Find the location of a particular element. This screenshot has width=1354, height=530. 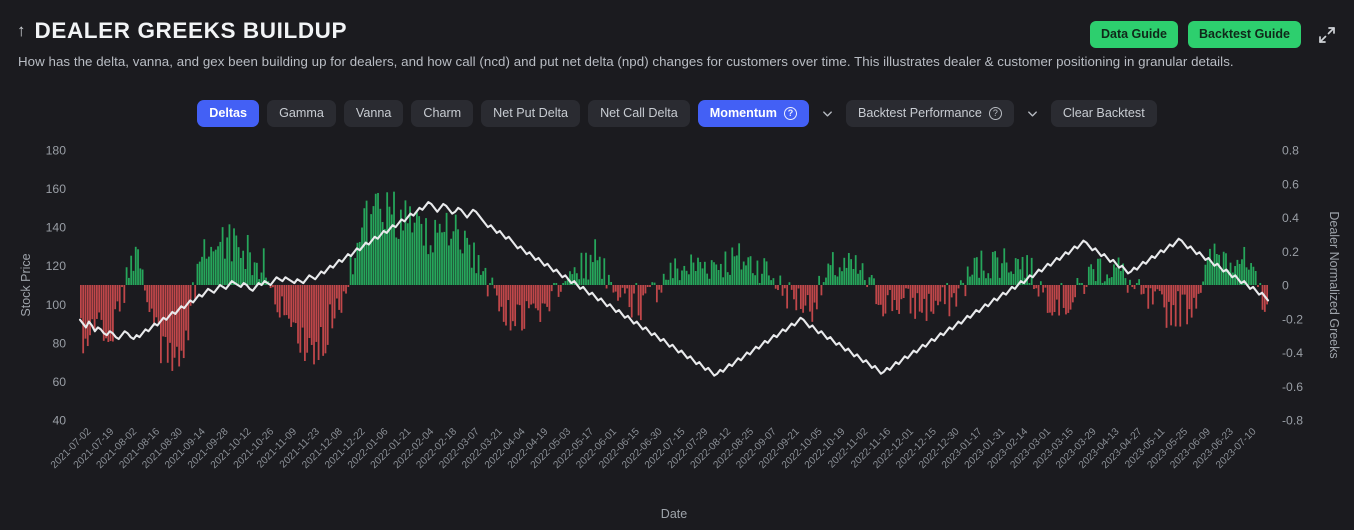

tab-deltas: Deltas is located at coordinates (228, 113).